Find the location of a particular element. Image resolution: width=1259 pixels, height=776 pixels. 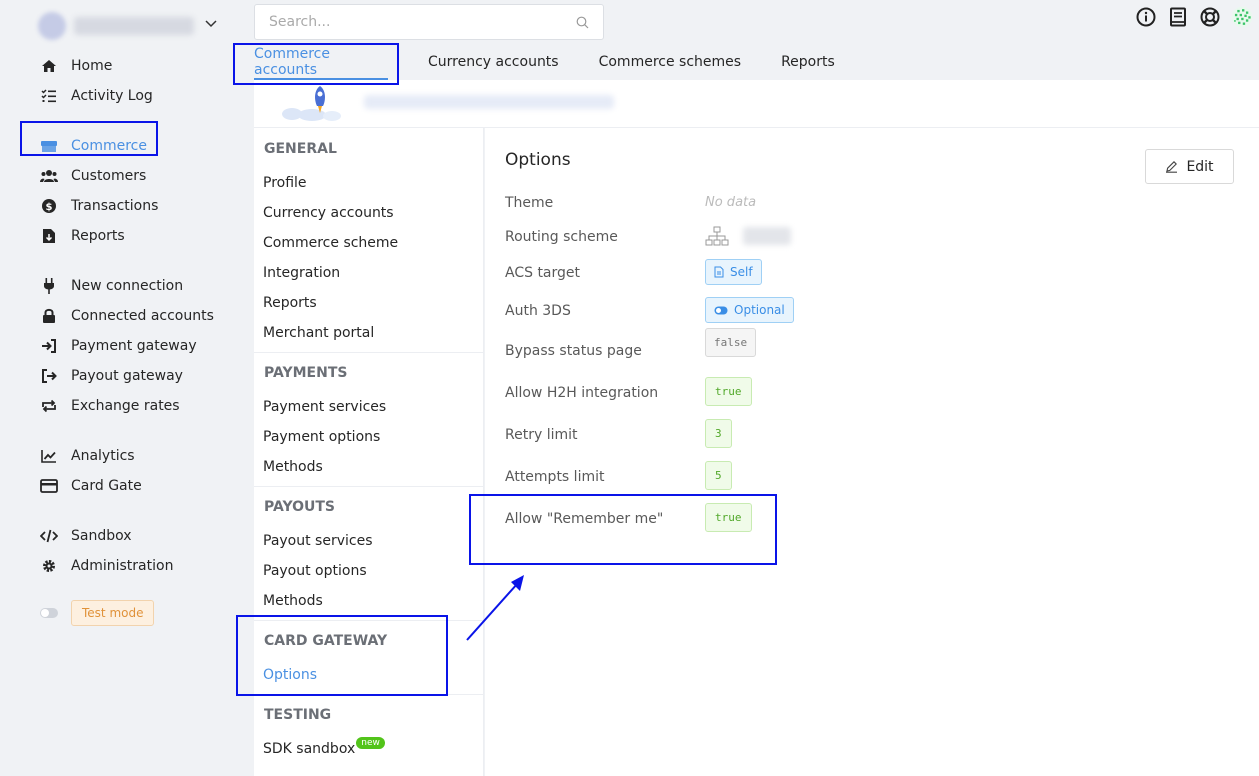

exchange-icon is located at coordinates (49, 406).